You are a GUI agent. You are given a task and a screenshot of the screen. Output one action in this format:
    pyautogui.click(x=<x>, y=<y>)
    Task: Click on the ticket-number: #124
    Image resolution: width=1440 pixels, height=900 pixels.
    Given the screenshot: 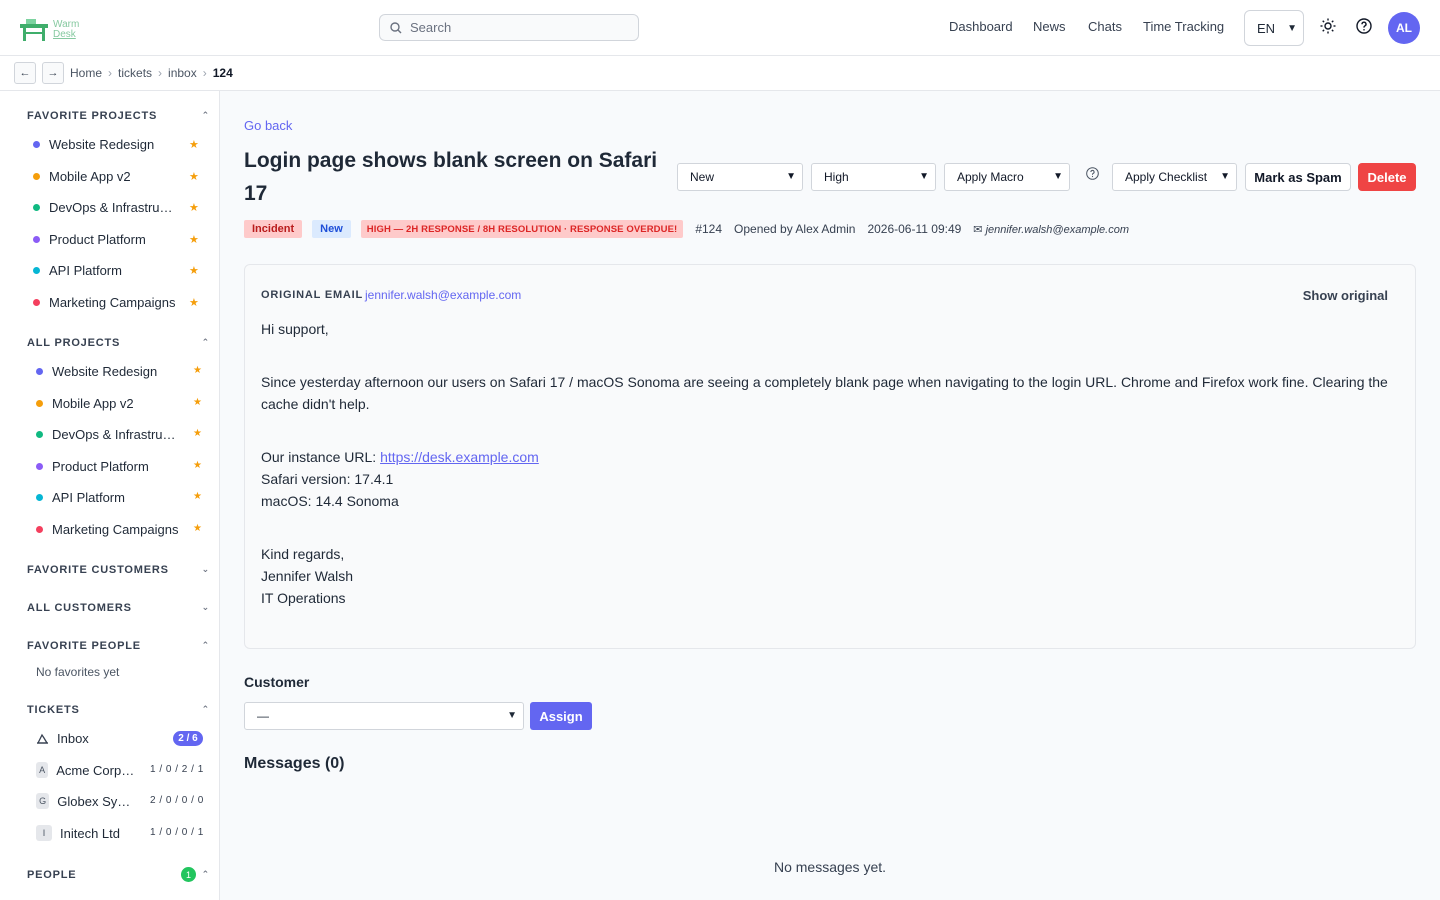 What is the action you would take?
    pyautogui.click(x=709, y=229)
    